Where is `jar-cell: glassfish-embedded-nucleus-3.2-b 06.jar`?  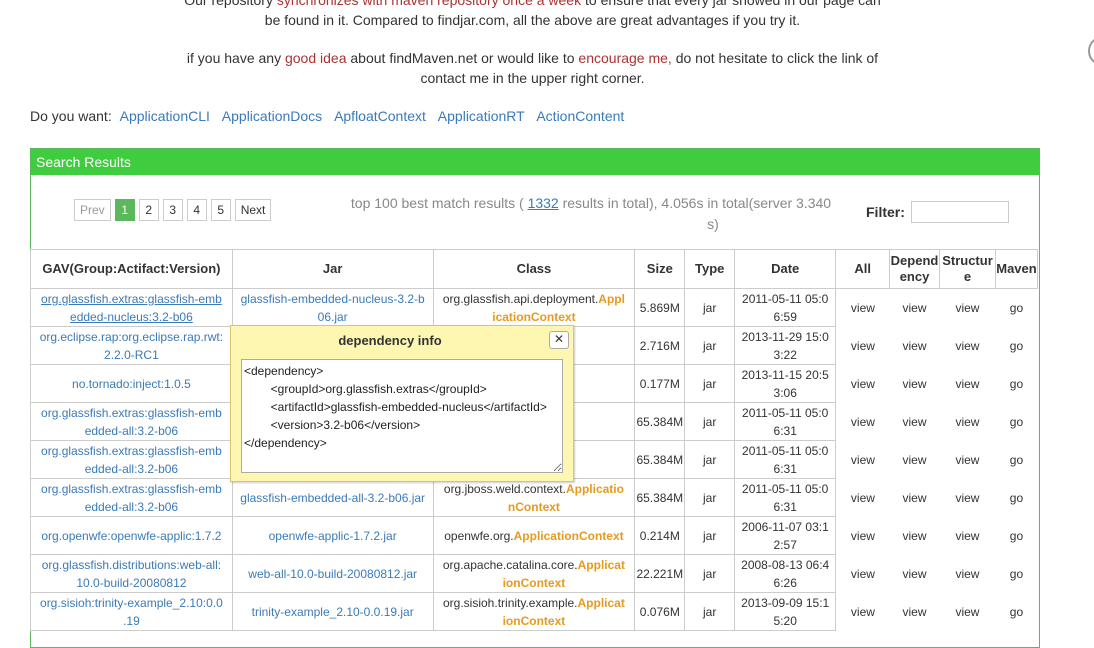
jar-cell: glassfish-embedded-nucleus-3.2-b 06.jar is located at coordinates (332, 307).